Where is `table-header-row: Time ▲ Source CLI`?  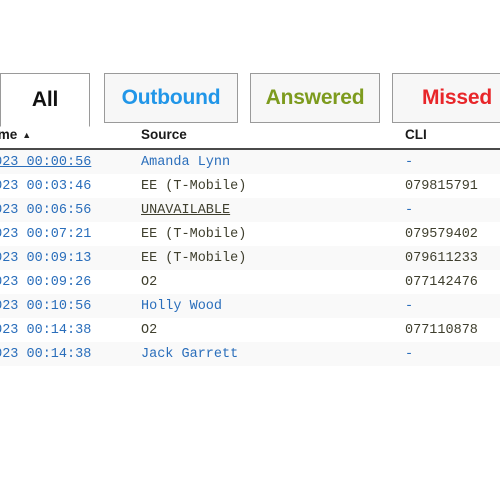
table-header-row: Time ▲ Source CLI is located at coordinates (250, 138).